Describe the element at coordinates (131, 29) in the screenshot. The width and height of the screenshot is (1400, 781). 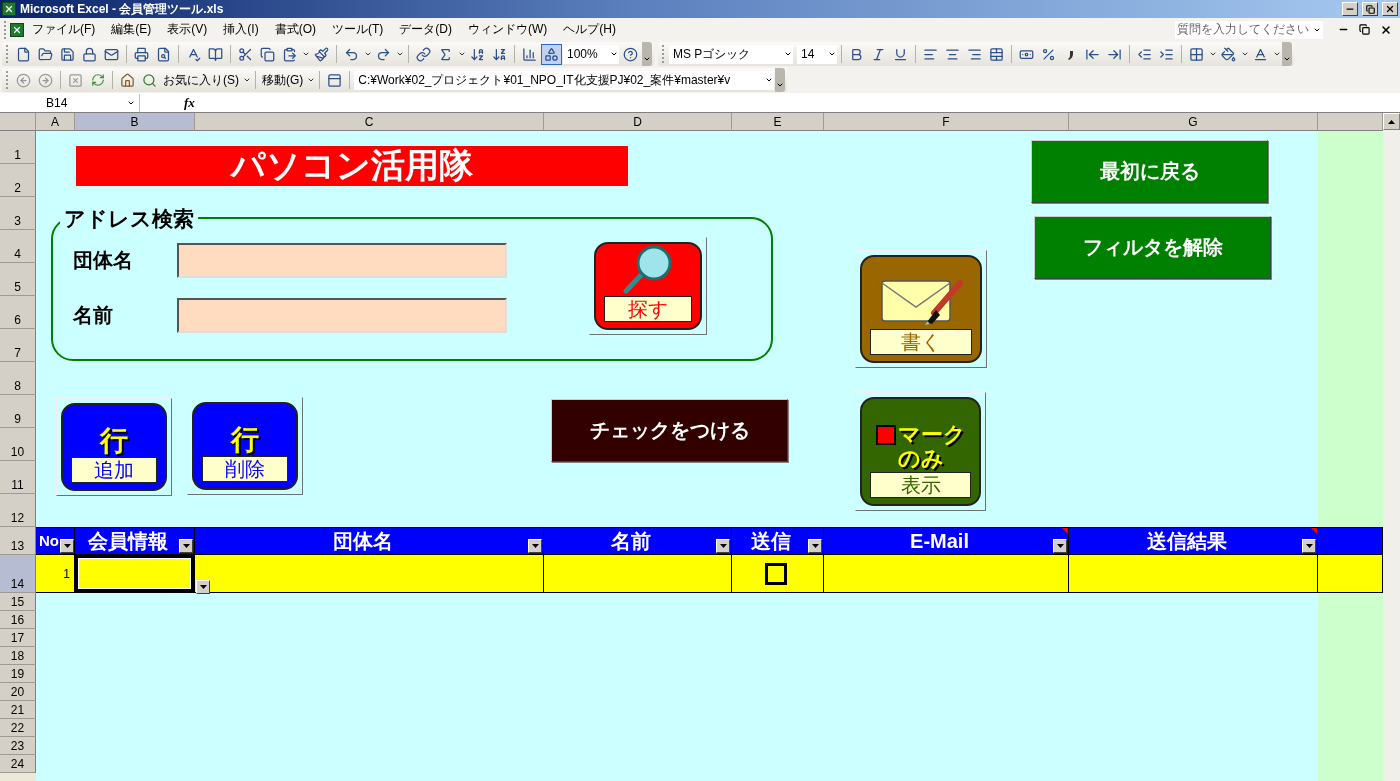
I see `menu-item: 編集(E)` at that location.